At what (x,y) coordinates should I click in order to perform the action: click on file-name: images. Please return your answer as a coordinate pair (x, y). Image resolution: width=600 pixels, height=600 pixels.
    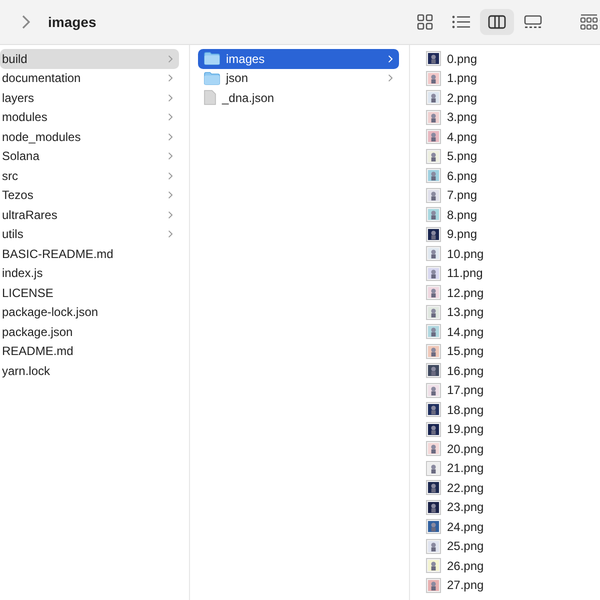
    Looking at the image, I should click on (245, 59).